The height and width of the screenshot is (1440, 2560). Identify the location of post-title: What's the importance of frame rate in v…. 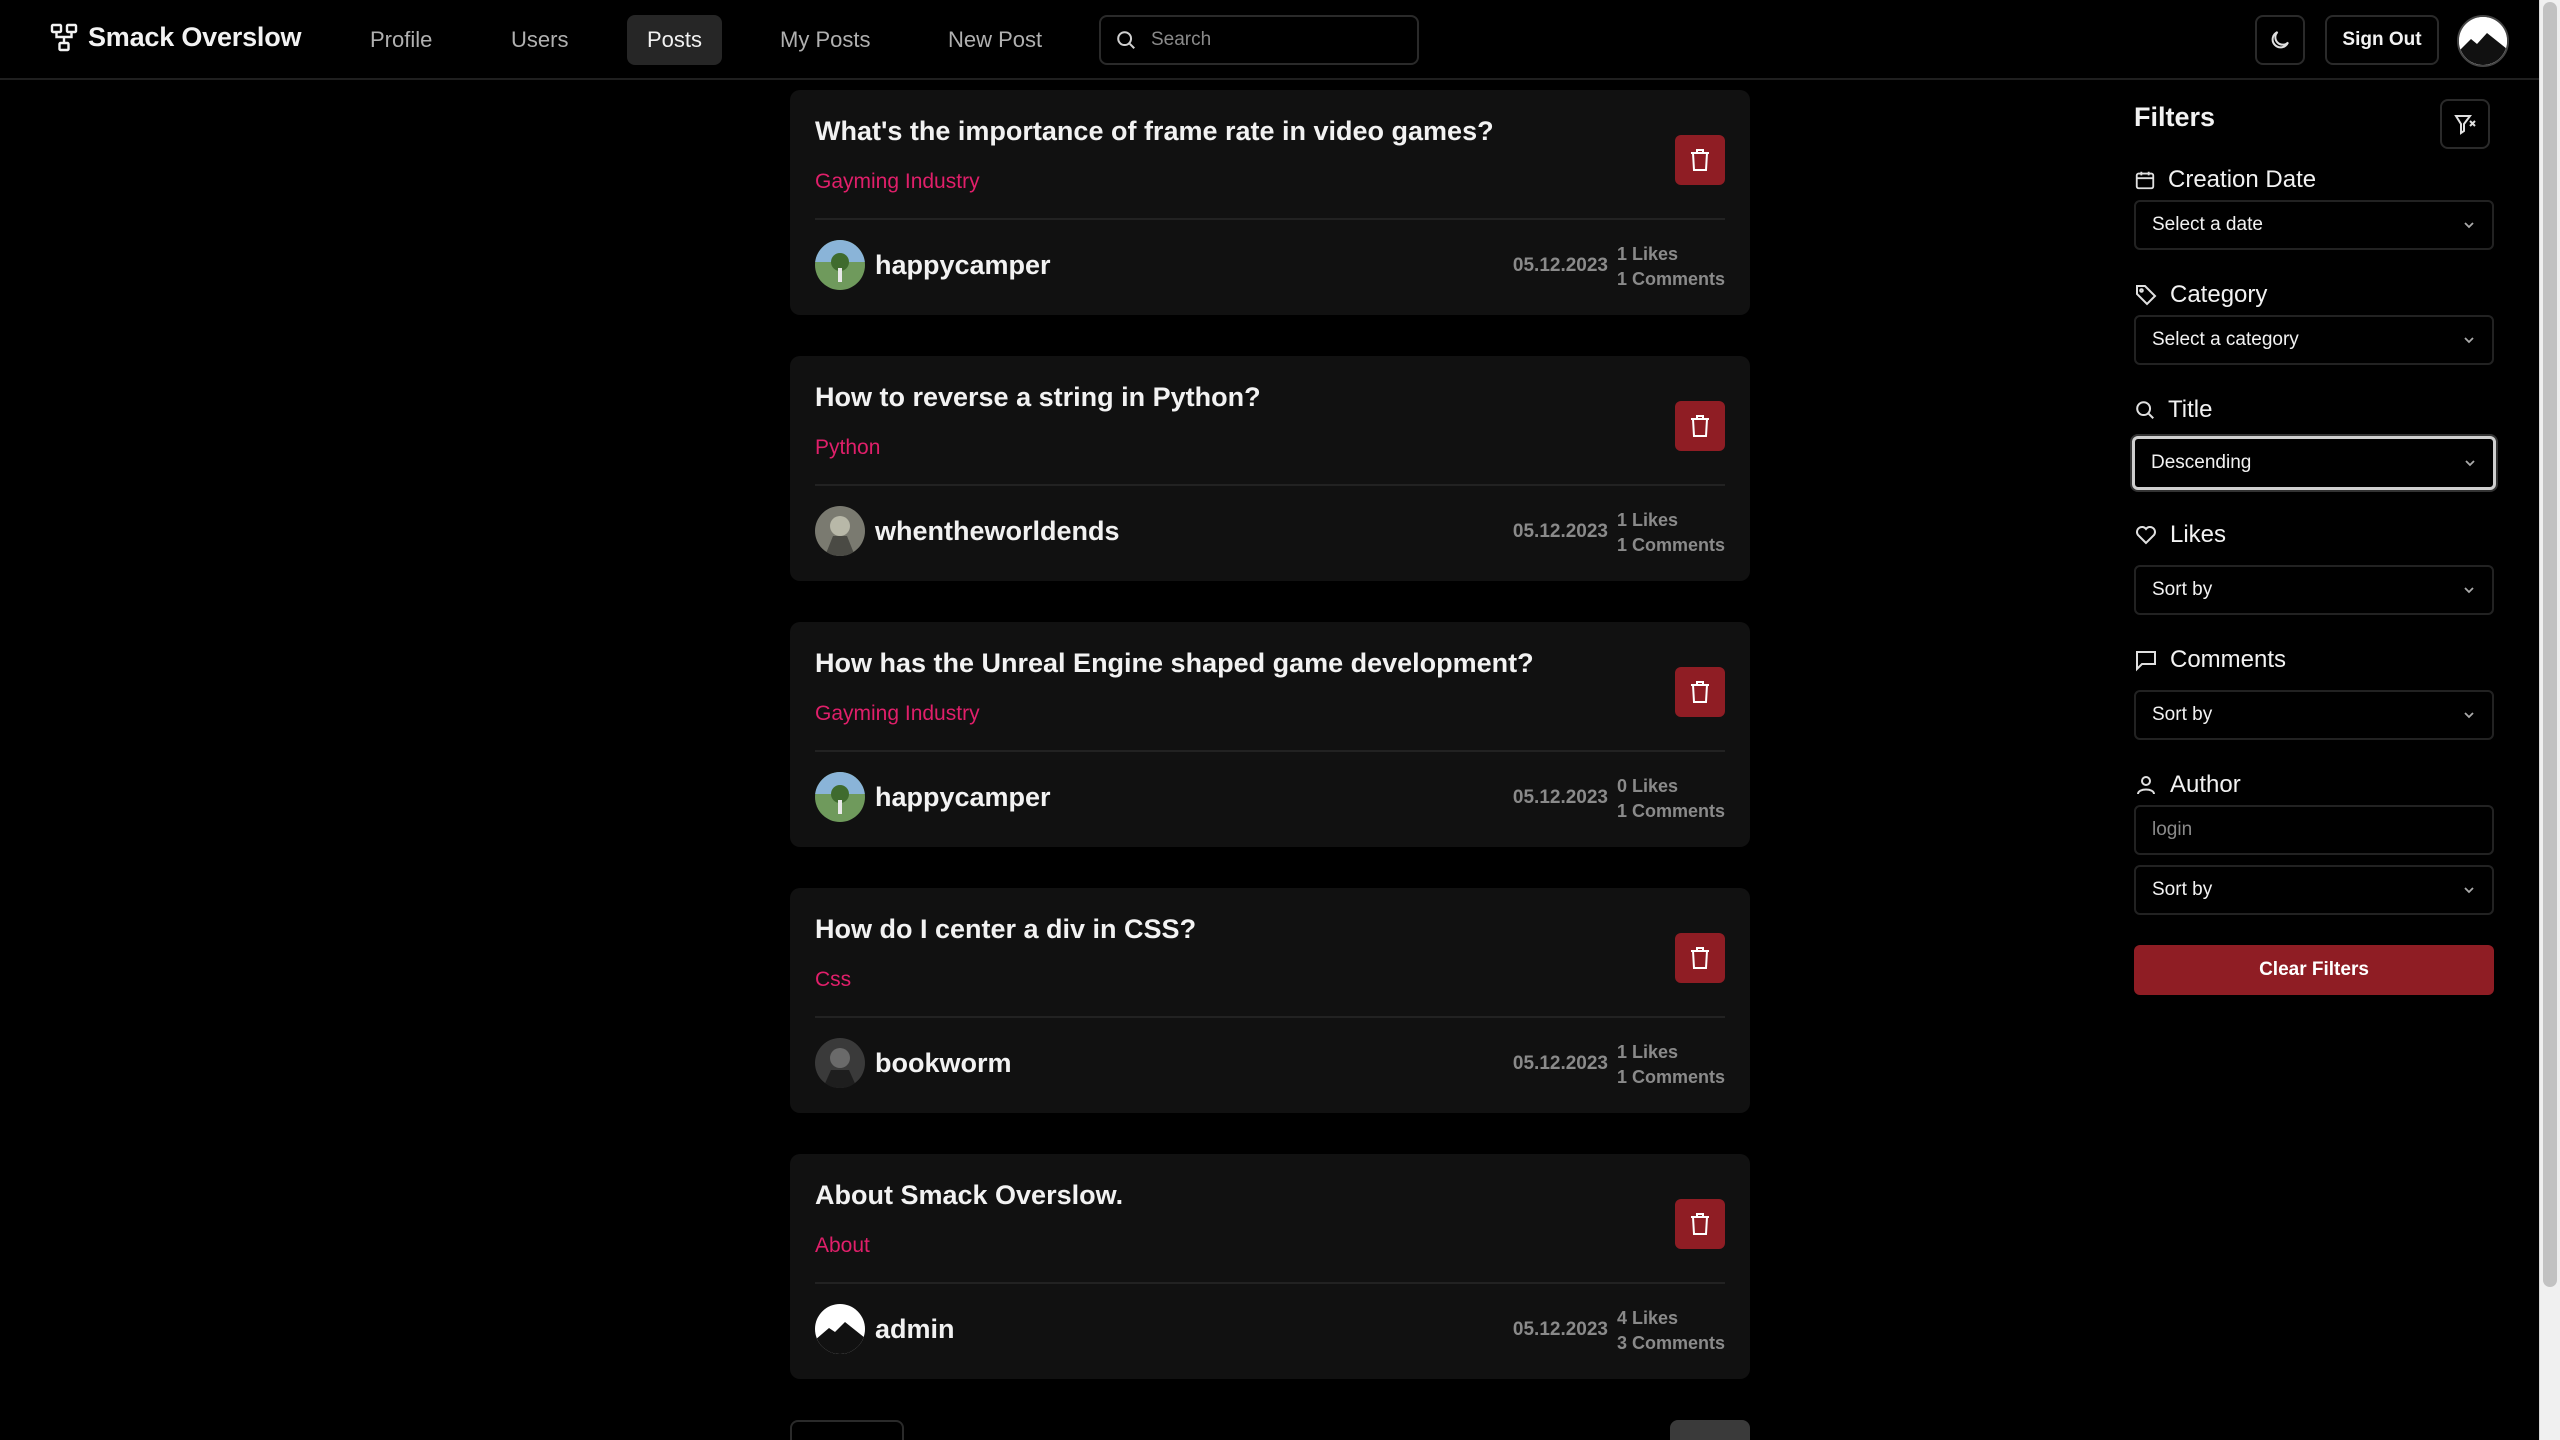
(1154, 131).